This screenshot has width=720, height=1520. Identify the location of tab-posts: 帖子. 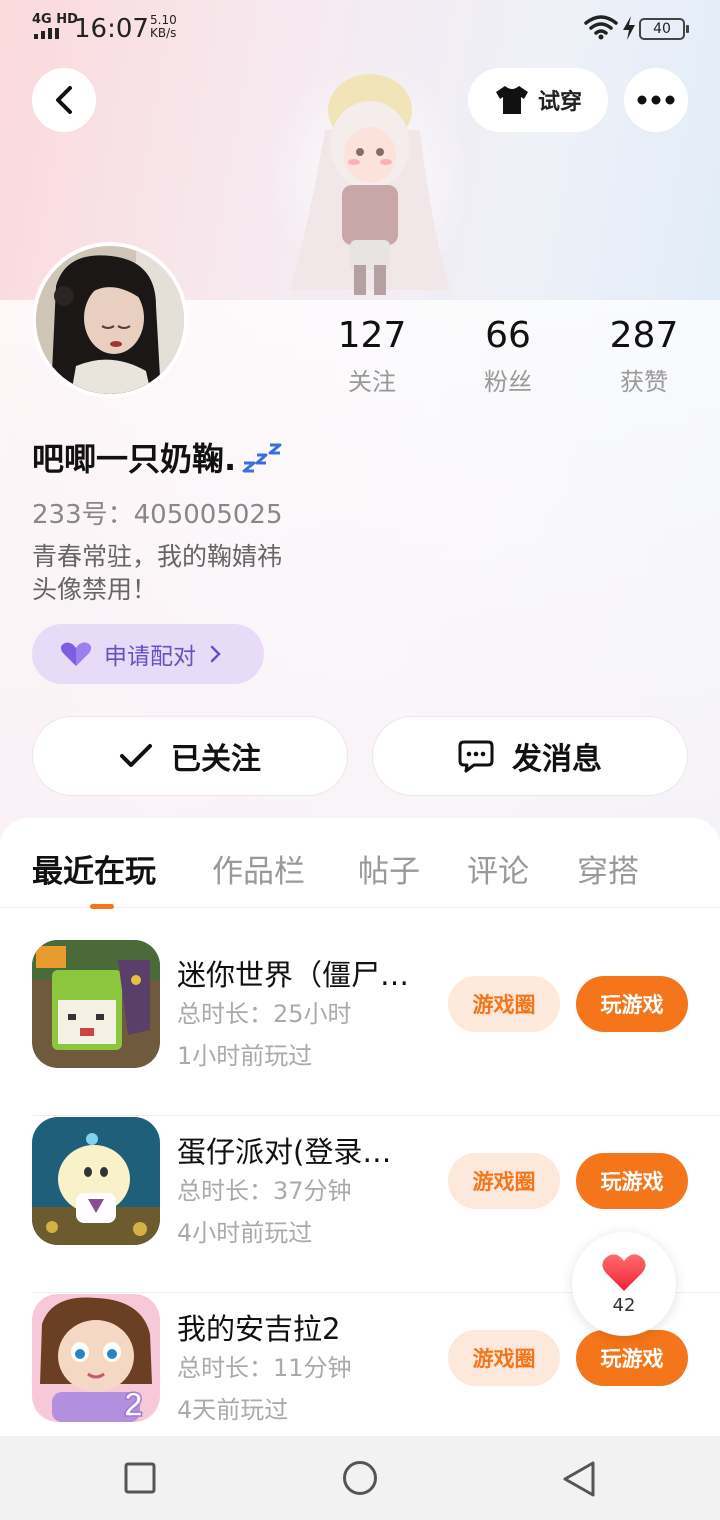
(389, 868).